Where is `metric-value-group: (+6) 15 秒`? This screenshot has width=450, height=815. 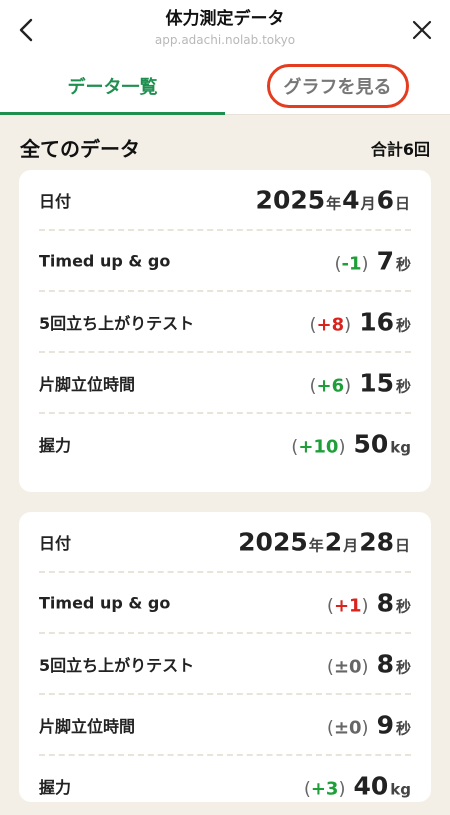
metric-value-group: (+6) 15 秒 is located at coordinates (360, 382).